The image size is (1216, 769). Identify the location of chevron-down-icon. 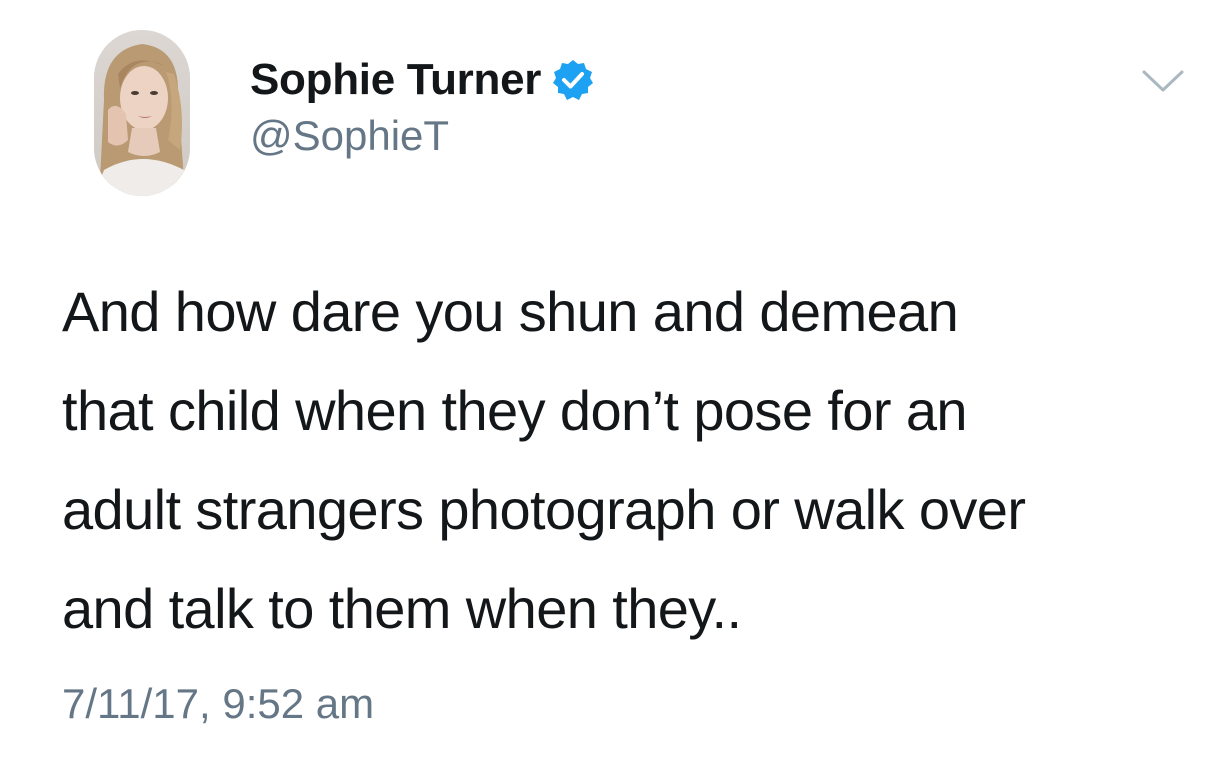
(1163, 81).